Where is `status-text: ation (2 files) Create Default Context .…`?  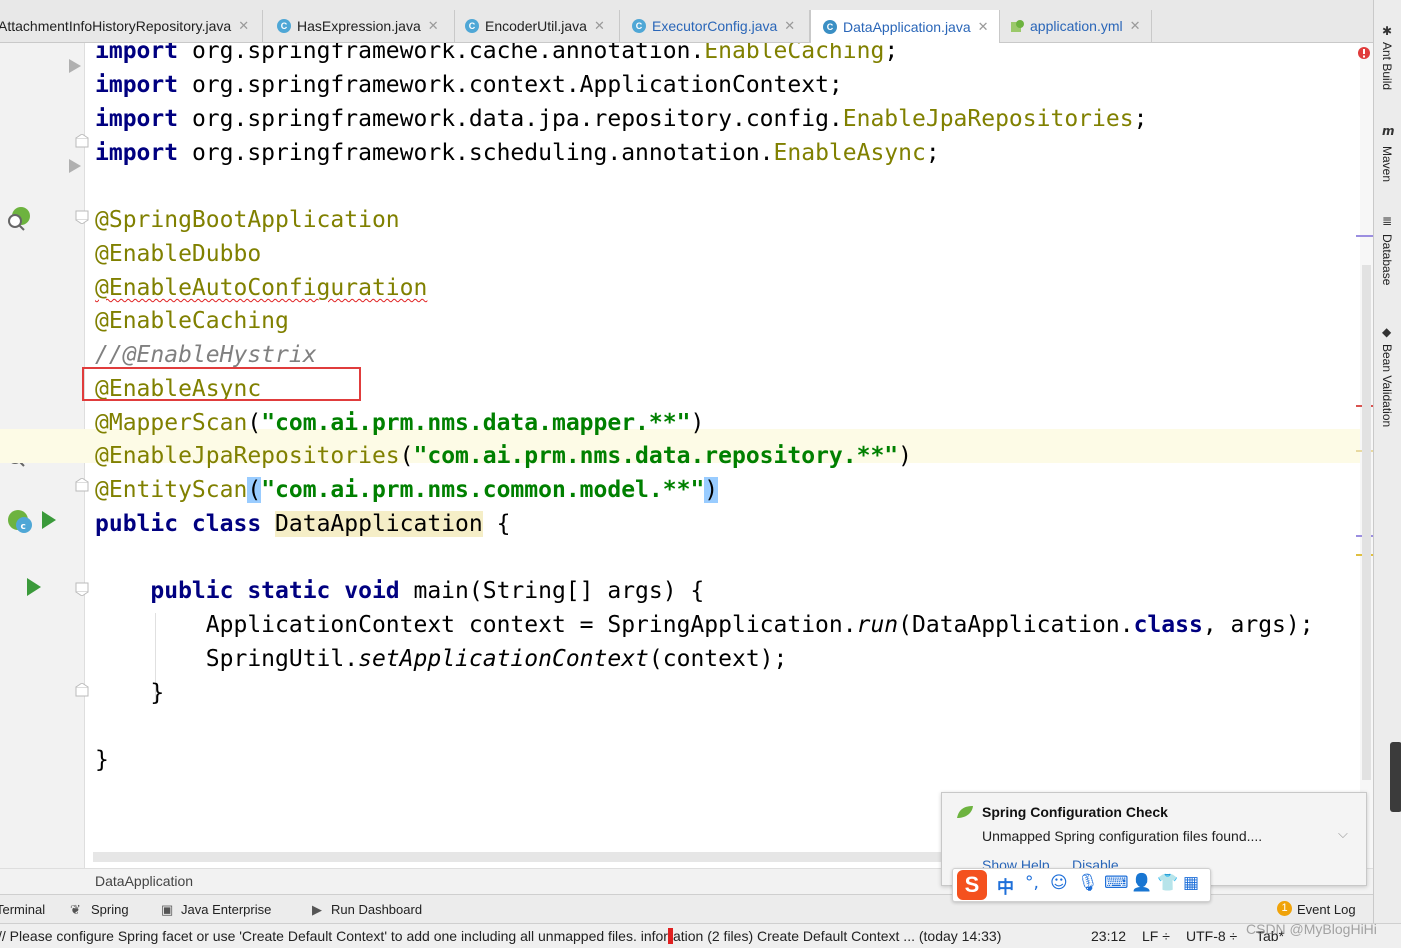 status-text: ation (2 files) Create Default Context .… is located at coordinates (837, 936).